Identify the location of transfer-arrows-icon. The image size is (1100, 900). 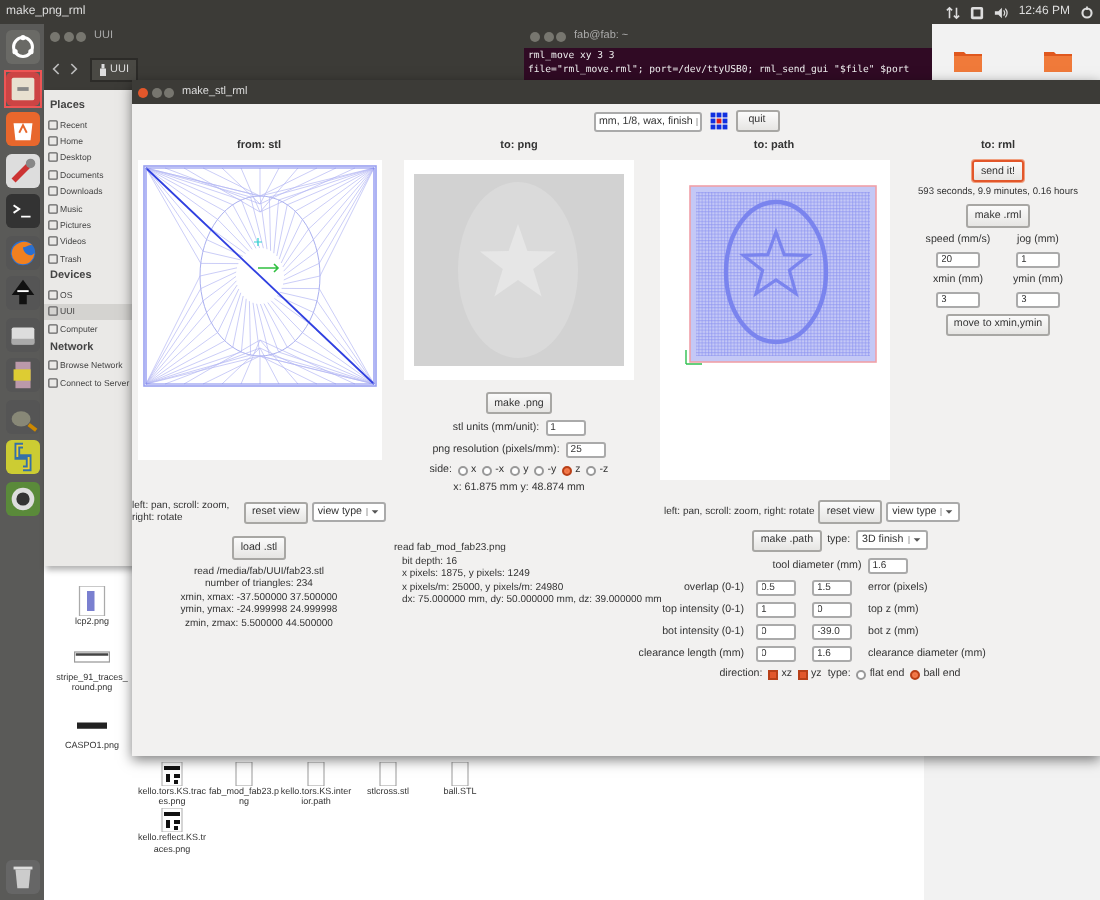
(953, 12).